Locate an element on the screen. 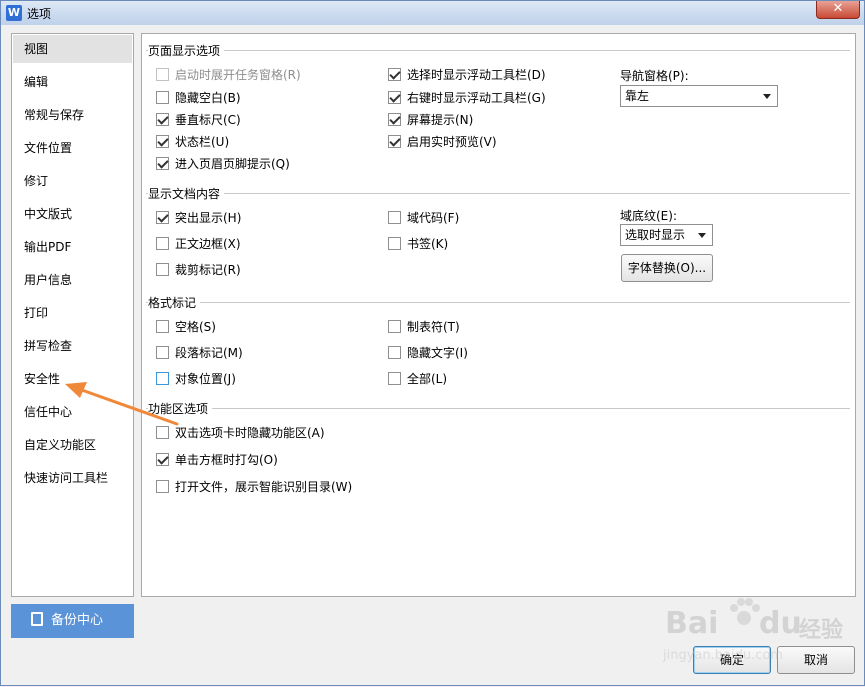 This screenshot has height=687, width=865. cancel-button: 取消 is located at coordinates (816, 660).